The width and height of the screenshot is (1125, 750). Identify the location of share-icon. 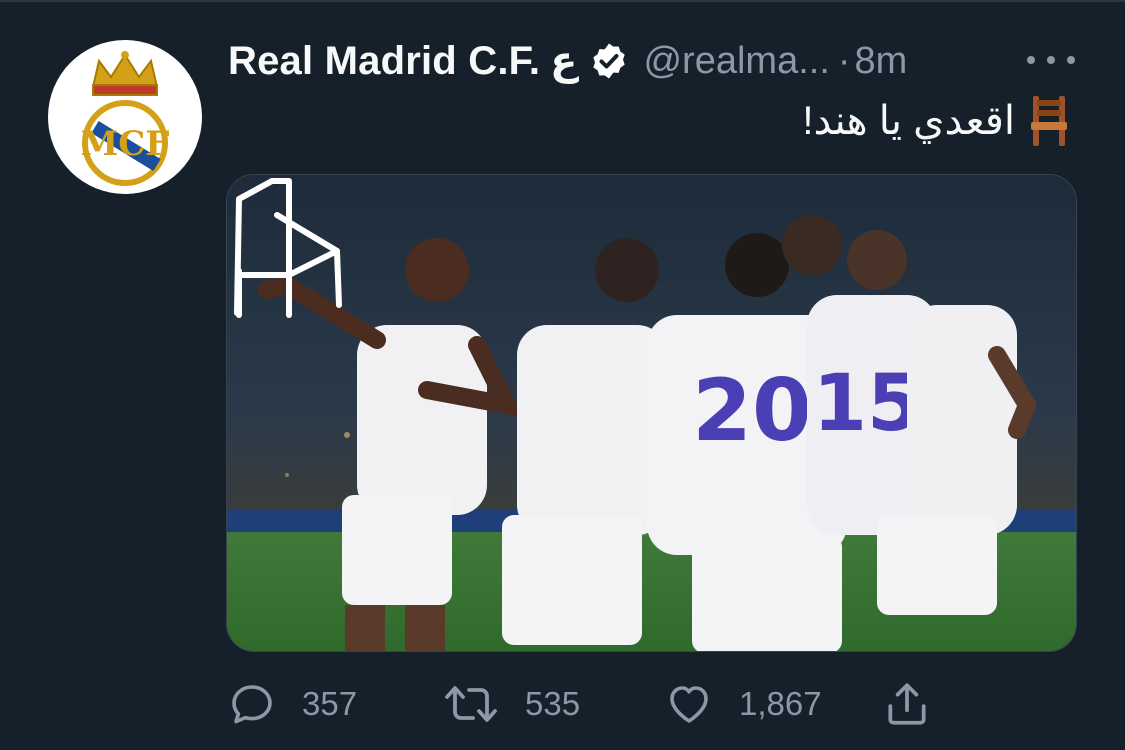
(907, 704).